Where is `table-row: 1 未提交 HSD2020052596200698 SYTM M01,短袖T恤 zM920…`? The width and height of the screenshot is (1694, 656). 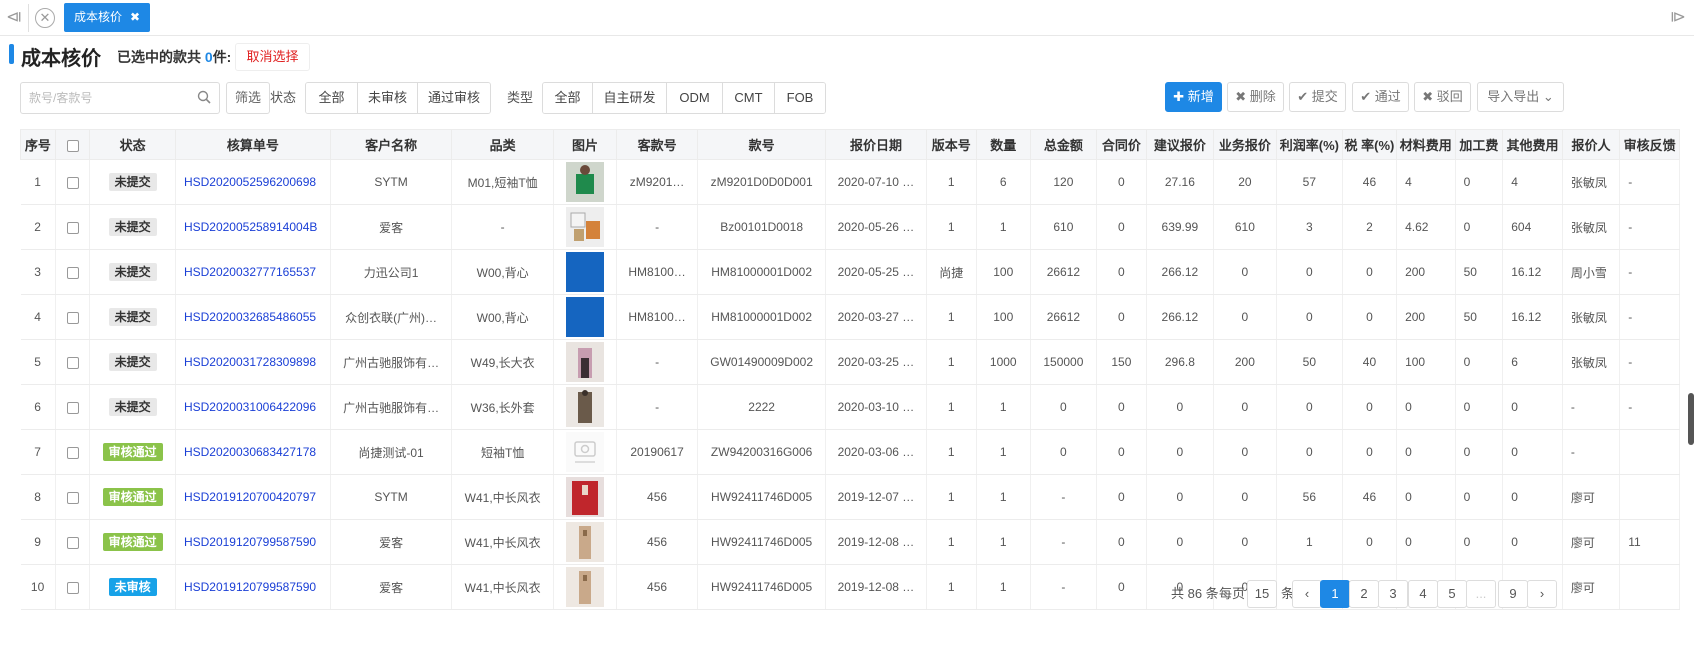 table-row: 1 未提交 HSD2020052596200698 SYTM M01,短袖T恤 zM920… is located at coordinates (850, 182).